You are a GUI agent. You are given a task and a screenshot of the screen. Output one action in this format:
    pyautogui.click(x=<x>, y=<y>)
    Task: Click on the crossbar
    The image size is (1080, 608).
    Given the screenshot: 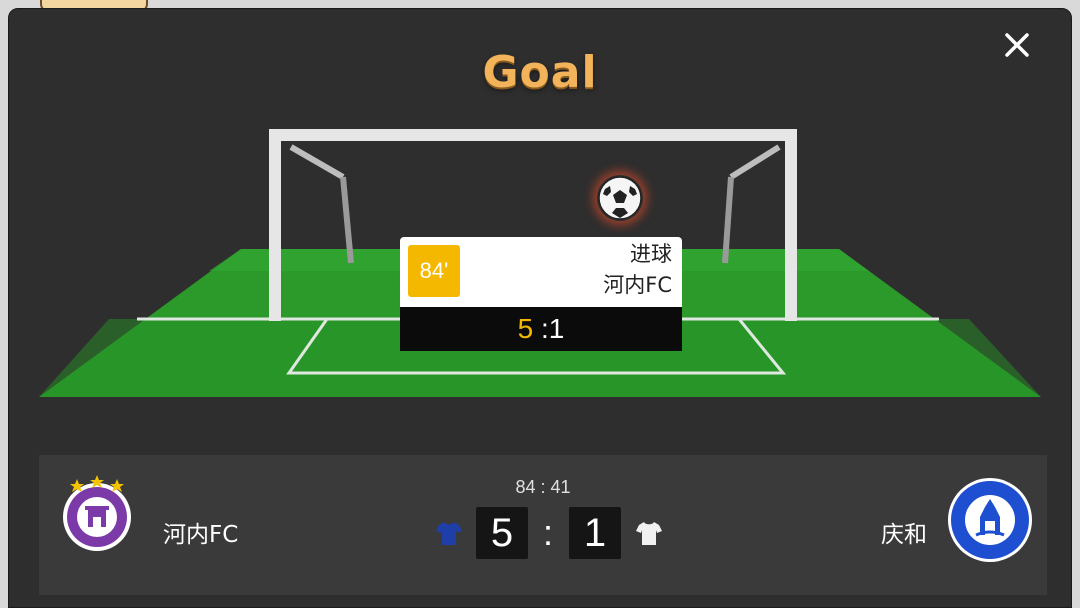 What is the action you would take?
    pyautogui.click(x=533, y=135)
    